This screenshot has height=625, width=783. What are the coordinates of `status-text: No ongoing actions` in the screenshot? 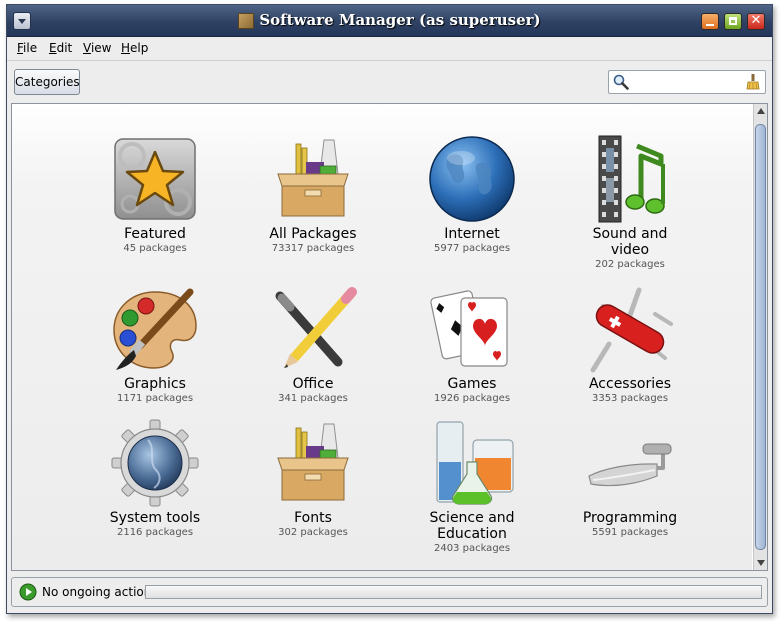 It's located at (100, 592).